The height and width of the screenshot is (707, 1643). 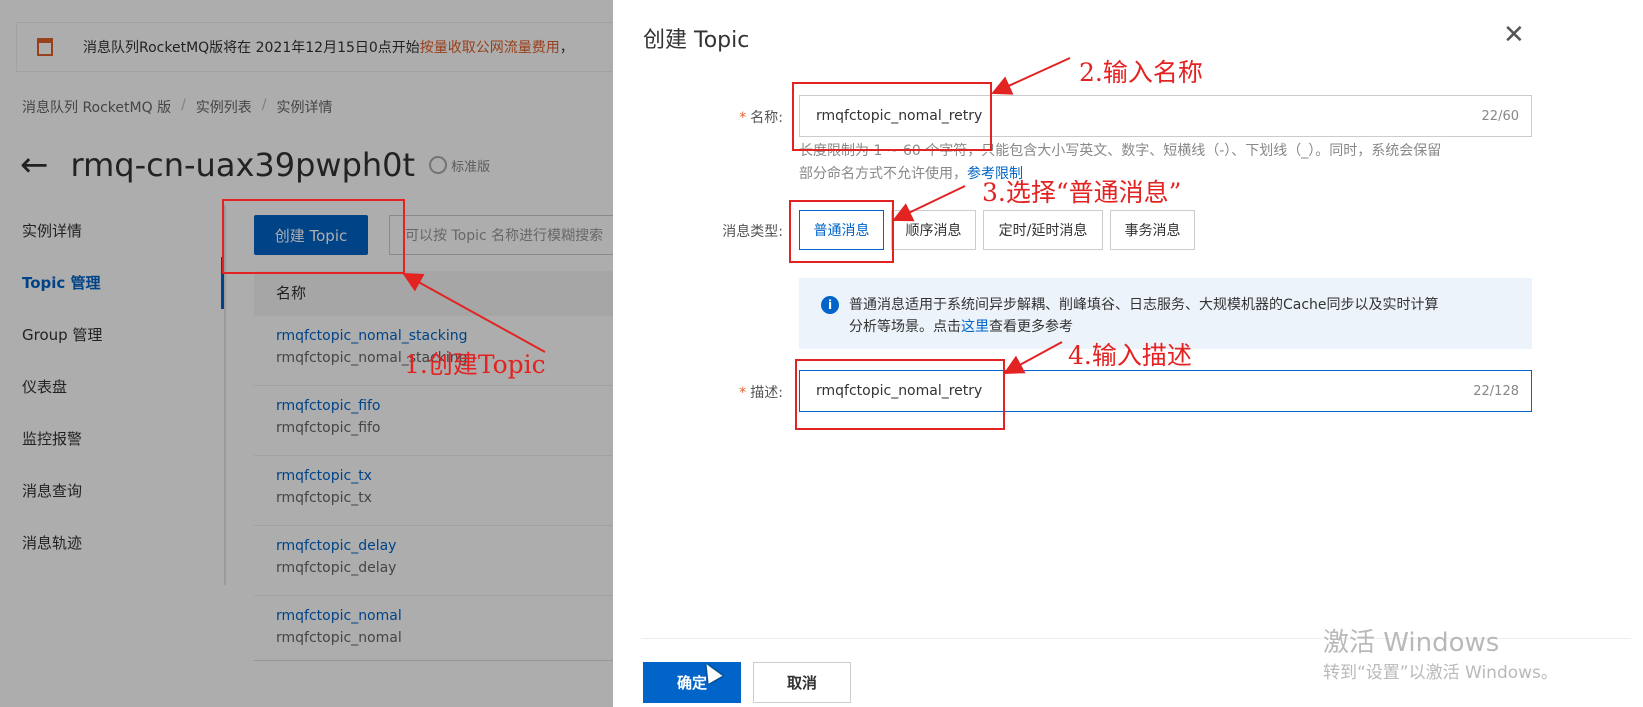 What do you see at coordinates (1031, 76) in the screenshot?
I see `arrow-step2` at bounding box center [1031, 76].